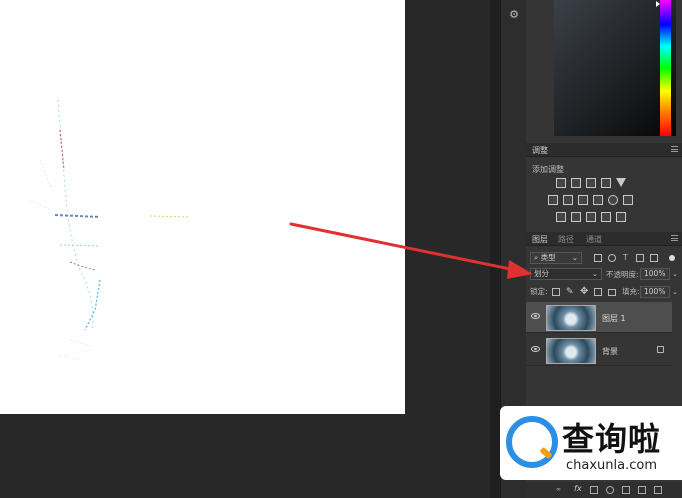 The image size is (682, 498). Describe the element at coordinates (672, 258) in the screenshot. I see `filter-toggle-icon` at that location.